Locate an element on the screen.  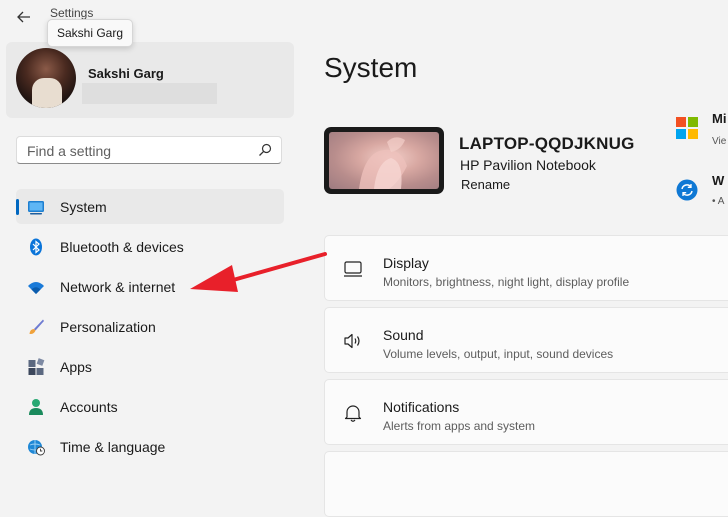
profile-email-redacted is located at coordinates (149, 93).